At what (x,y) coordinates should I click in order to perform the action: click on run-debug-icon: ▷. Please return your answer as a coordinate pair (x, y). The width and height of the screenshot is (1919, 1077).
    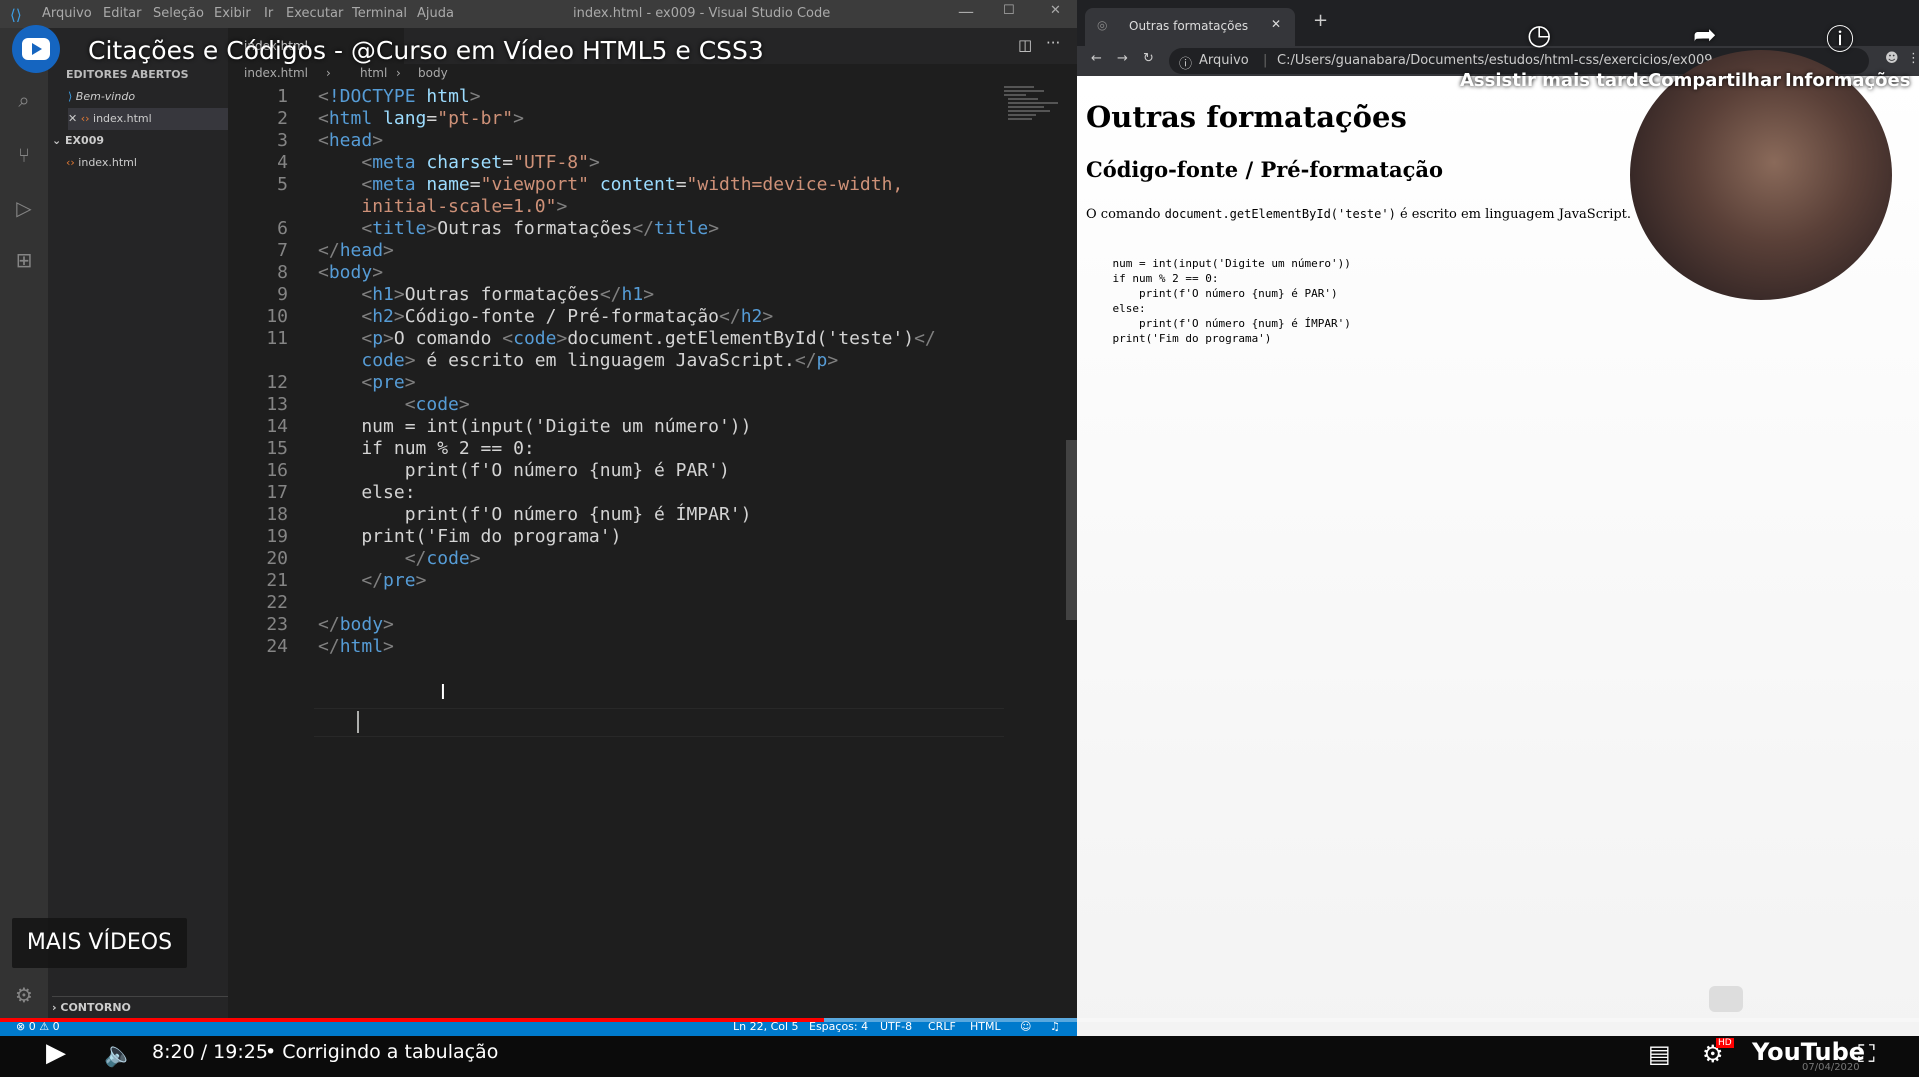
    Looking at the image, I should click on (24, 208).